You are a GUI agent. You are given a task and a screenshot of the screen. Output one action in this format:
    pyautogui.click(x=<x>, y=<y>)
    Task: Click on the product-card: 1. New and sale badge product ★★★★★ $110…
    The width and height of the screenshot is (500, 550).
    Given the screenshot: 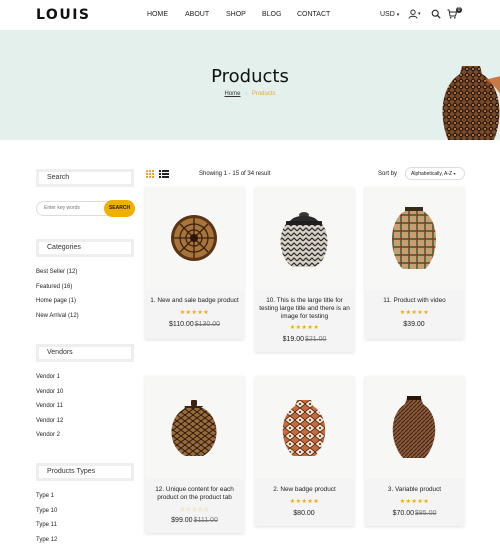 What is the action you would take?
    pyautogui.click(x=194, y=263)
    